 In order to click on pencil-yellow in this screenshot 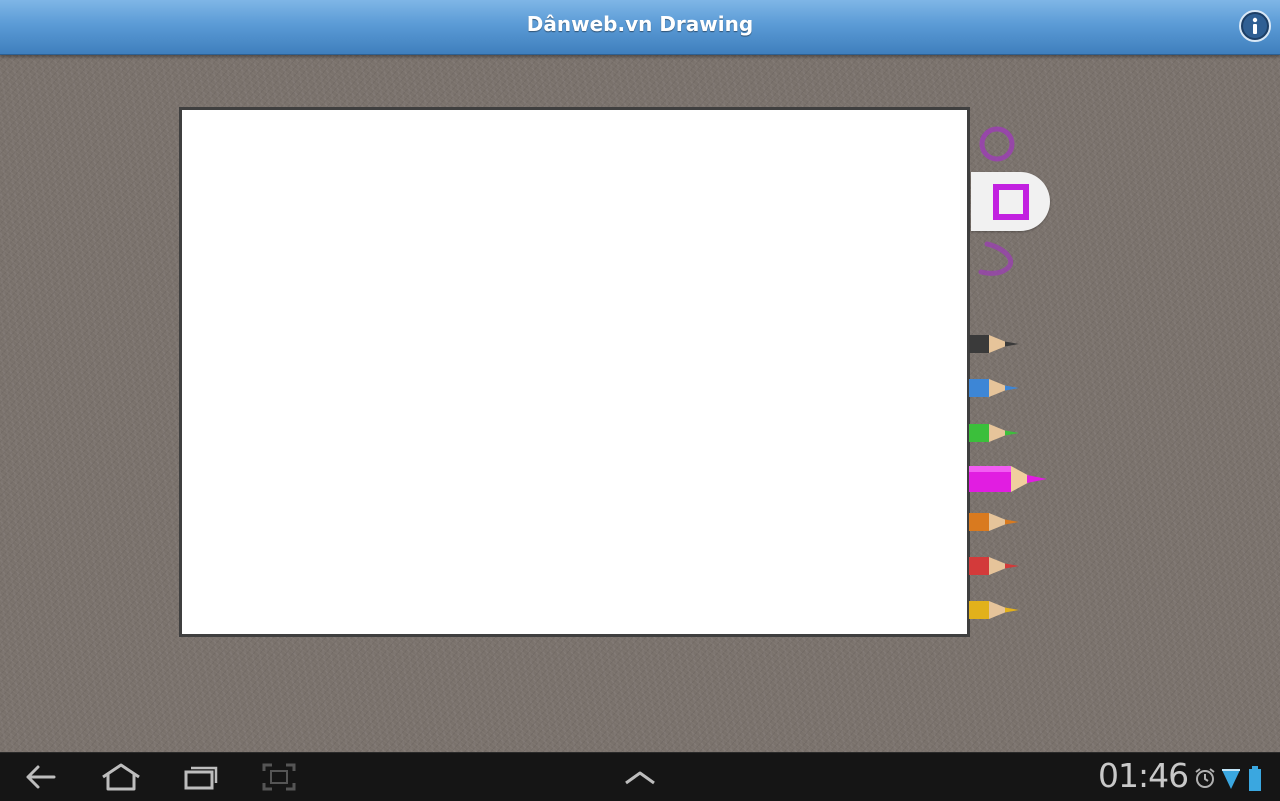, I will do `click(996, 610)`.